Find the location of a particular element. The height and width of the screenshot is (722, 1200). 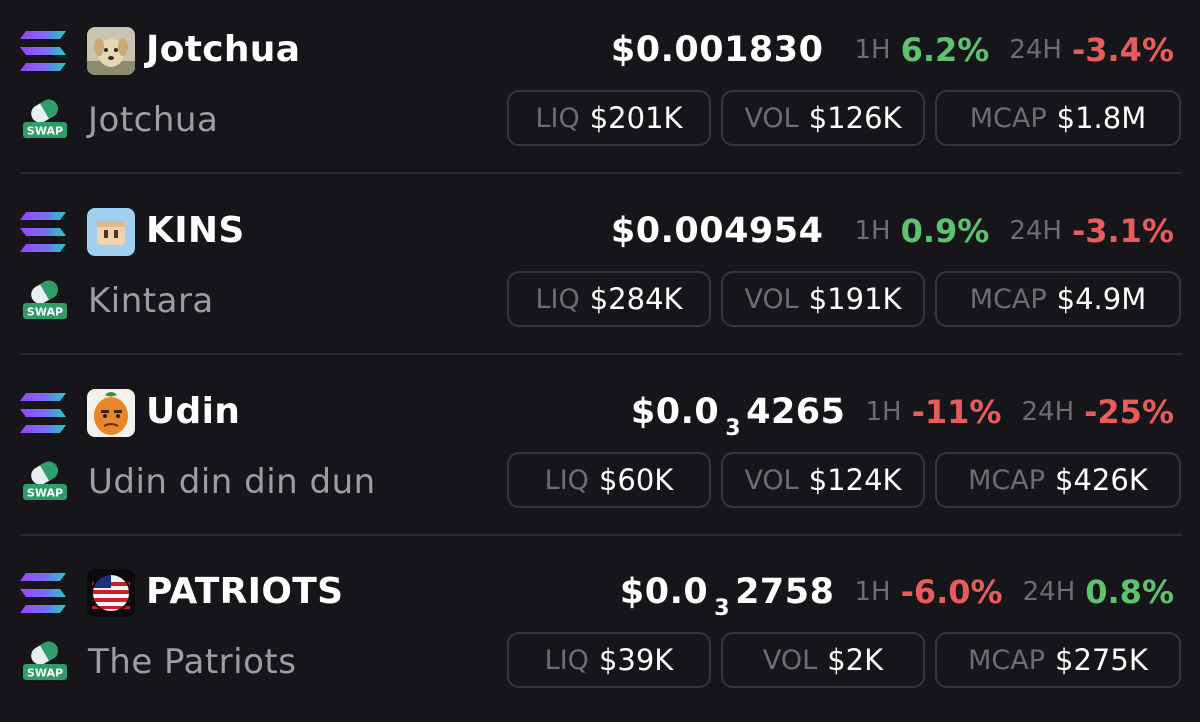

token-symbol: PATRIOTS is located at coordinates (245, 591).